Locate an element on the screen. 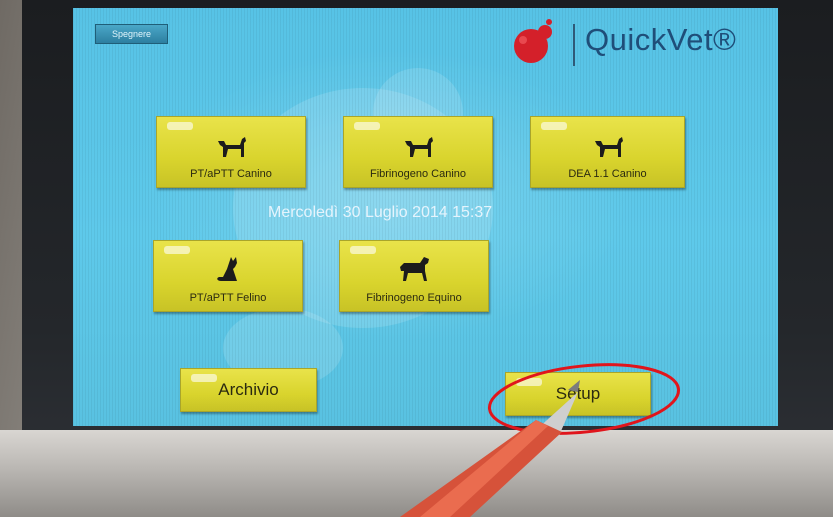 This screenshot has height=517, width=833. test-button-fibrinogeno-equino: Fibrinogeno Equino is located at coordinates (414, 276).